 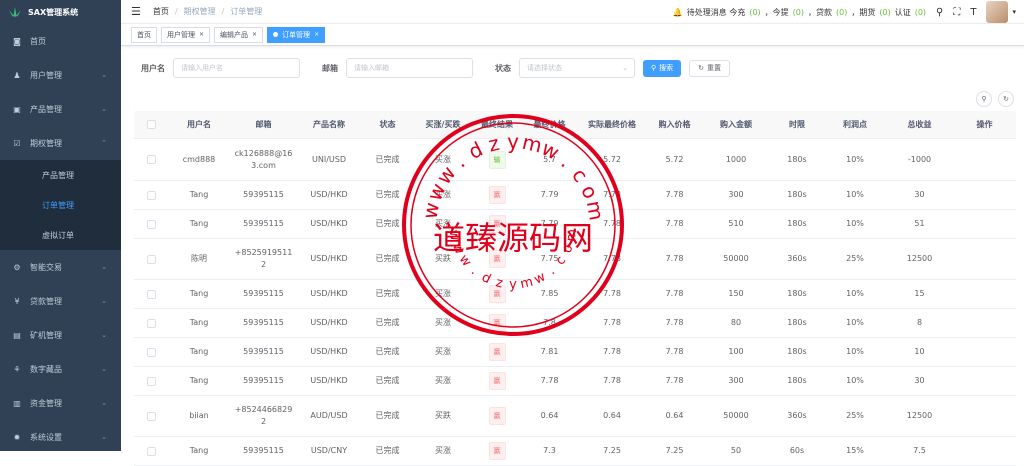 What do you see at coordinates (710, 68) in the screenshot?
I see `reset-button: ↻ 重置` at bounding box center [710, 68].